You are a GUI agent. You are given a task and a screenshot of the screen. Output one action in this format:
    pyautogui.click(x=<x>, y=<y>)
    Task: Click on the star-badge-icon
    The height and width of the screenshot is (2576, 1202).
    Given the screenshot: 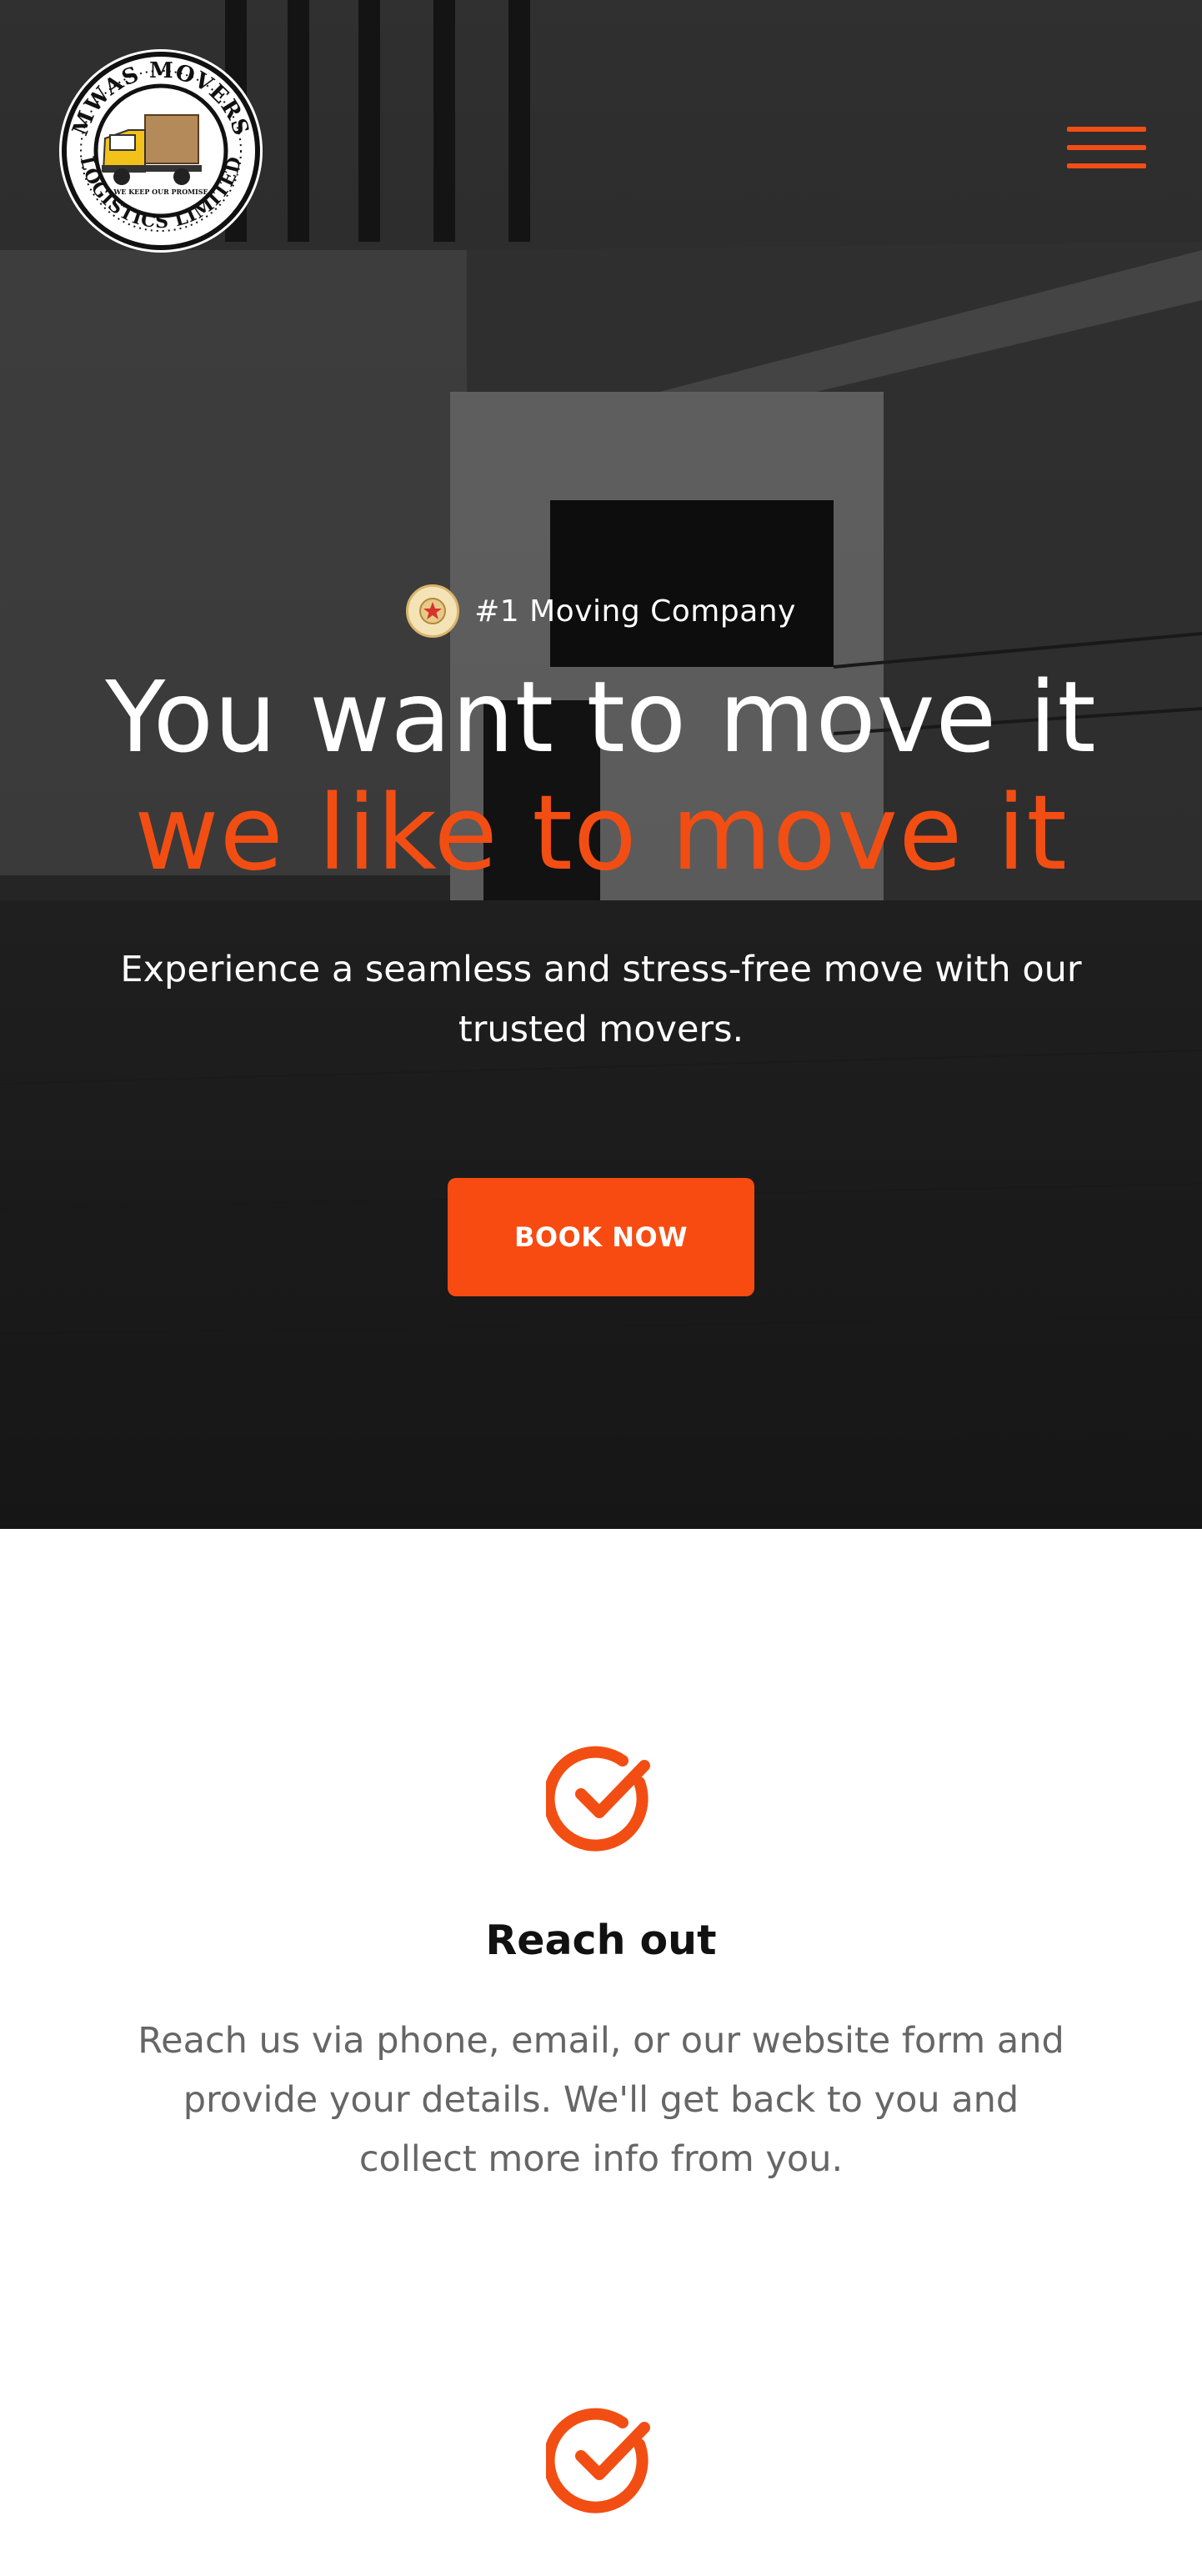 What is the action you would take?
    pyautogui.click(x=433, y=611)
    